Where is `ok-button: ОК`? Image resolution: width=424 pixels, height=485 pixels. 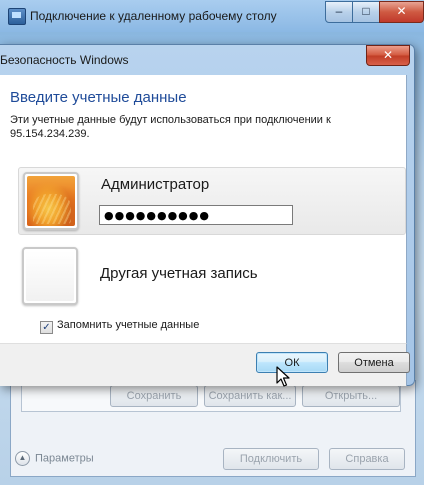
ok-button: ОК is located at coordinates (292, 362).